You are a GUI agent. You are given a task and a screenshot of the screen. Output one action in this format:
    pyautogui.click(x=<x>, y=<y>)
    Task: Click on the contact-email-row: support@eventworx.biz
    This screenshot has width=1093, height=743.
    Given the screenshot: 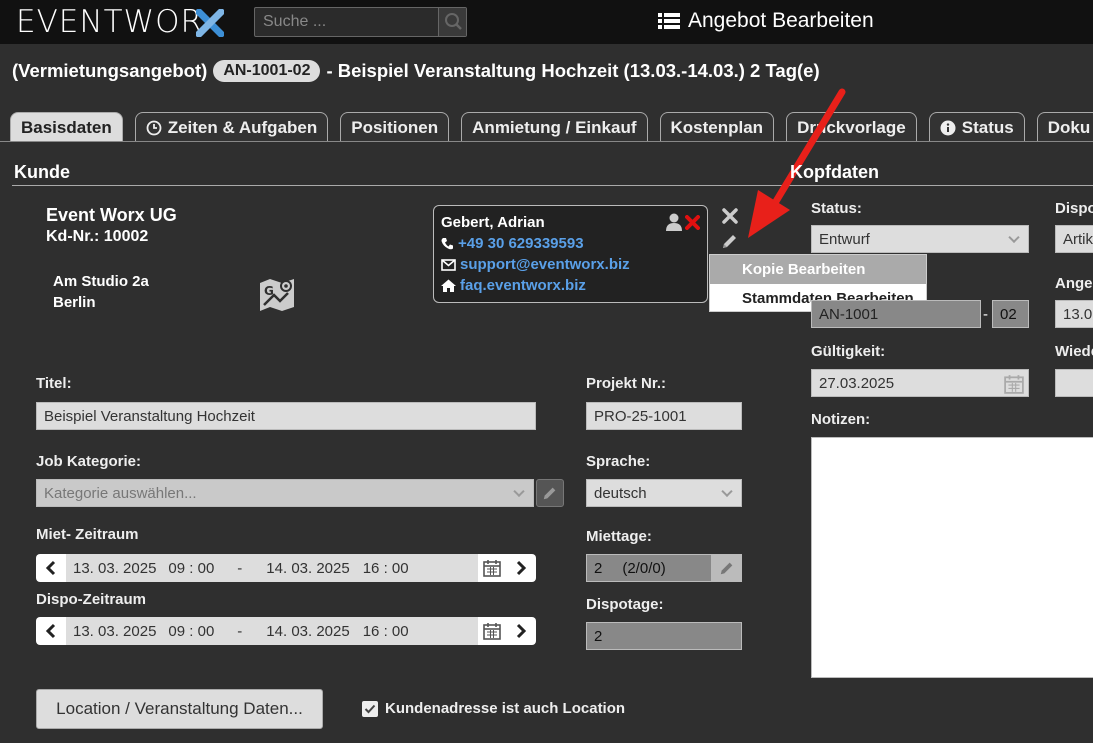 What is the action you would take?
    pyautogui.click(x=535, y=264)
    